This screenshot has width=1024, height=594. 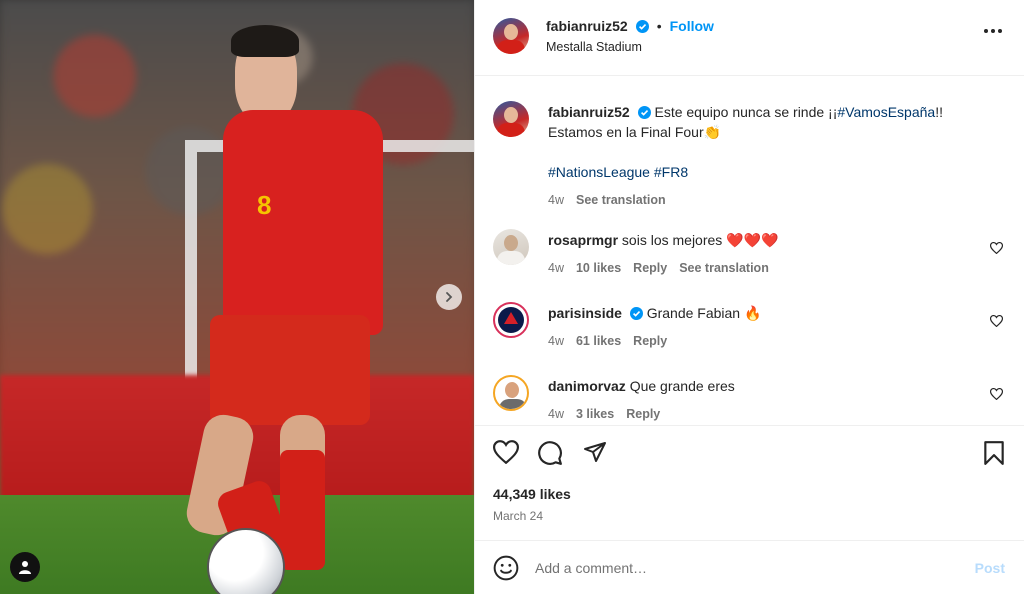 What do you see at coordinates (621, 200) in the screenshot?
I see `caption-translate: See translation` at bounding box center [621, 200].